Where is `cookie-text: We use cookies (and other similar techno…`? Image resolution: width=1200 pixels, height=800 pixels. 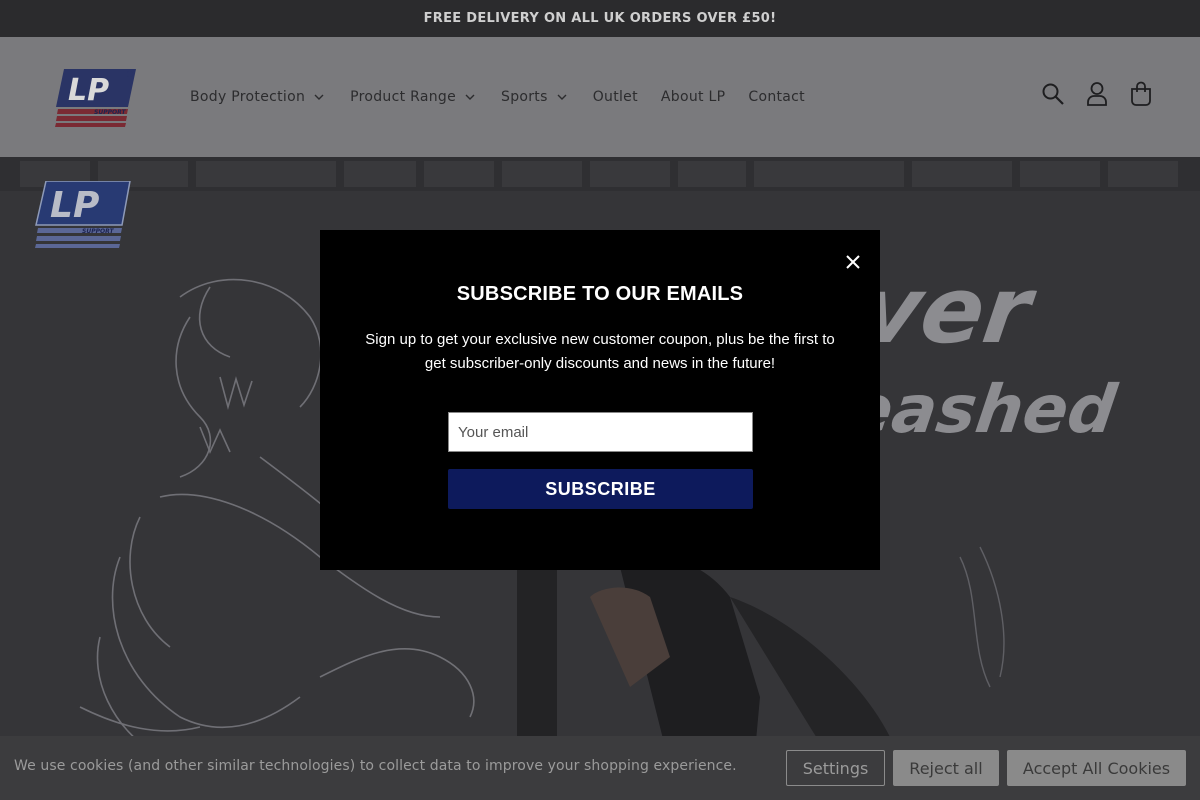
cookie-text: We use cookies (and other similar techno… is located at coordinates (375, 766).